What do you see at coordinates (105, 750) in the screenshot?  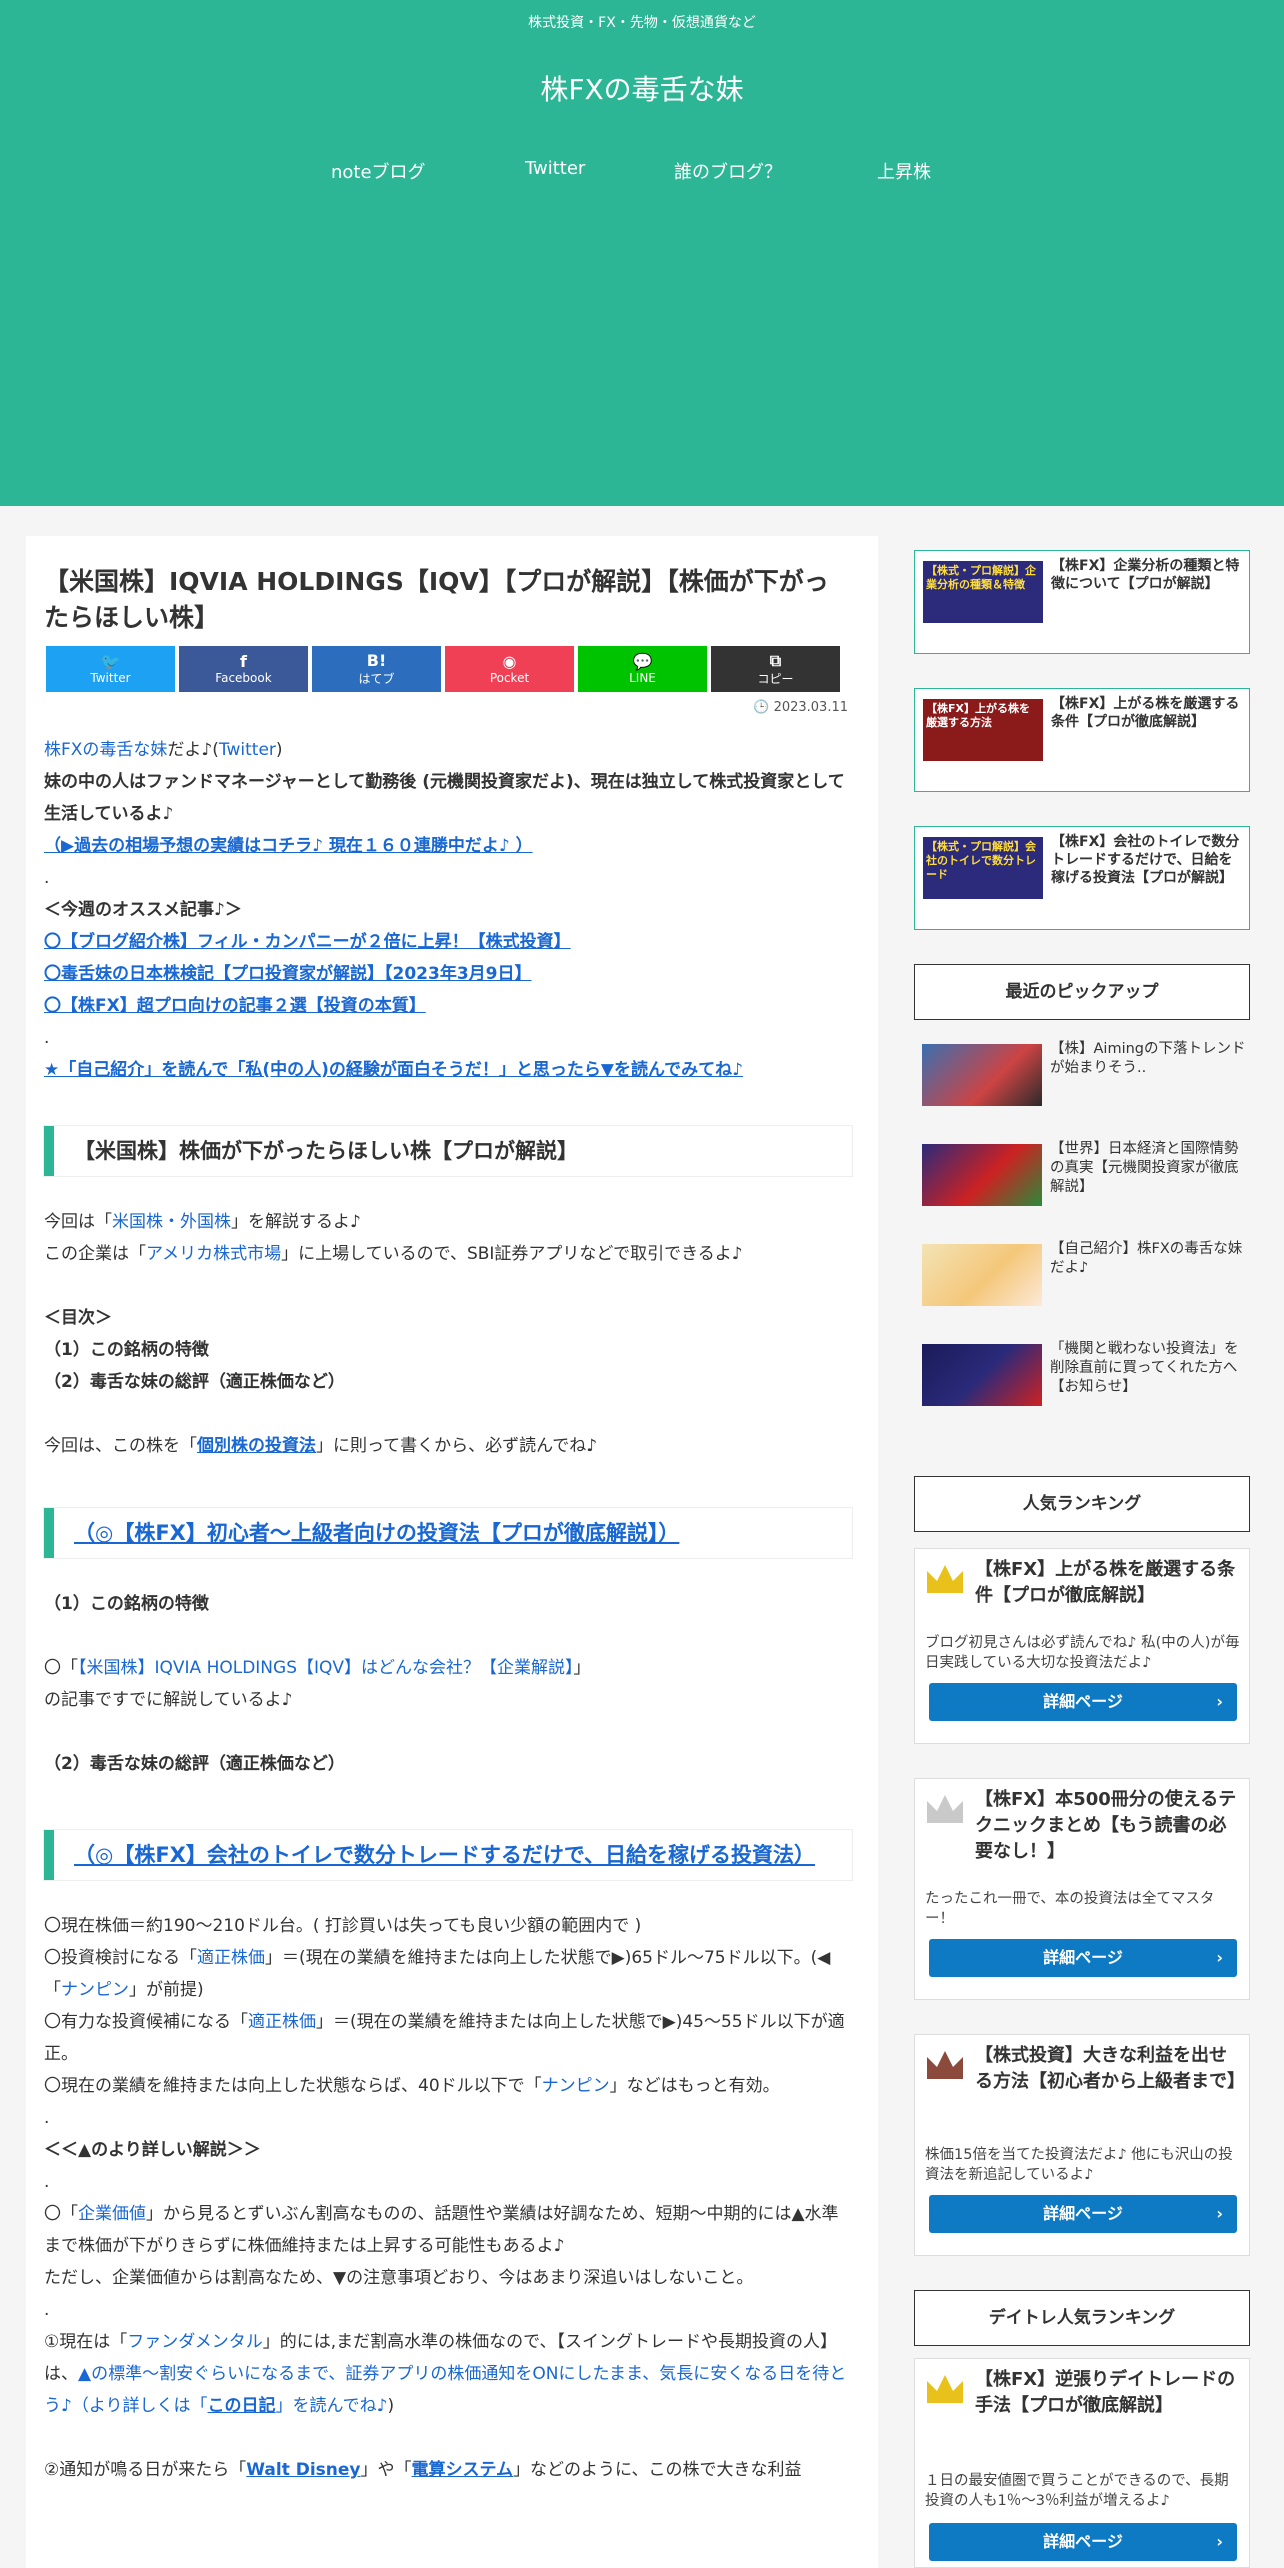 I see `blog-link: 株FXの毒舌な妹` at bounding box center [105, 750].